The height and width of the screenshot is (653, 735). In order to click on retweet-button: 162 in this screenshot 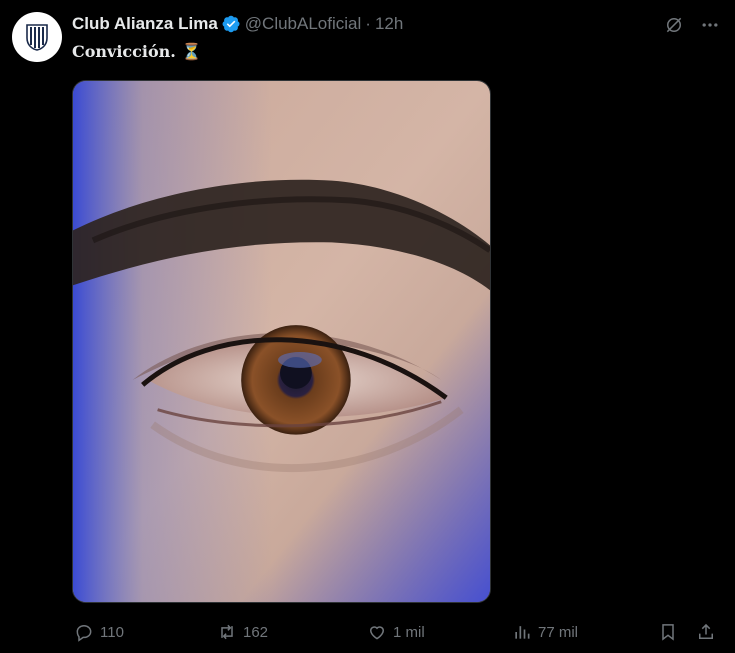, I will do `click(242, 632)`.